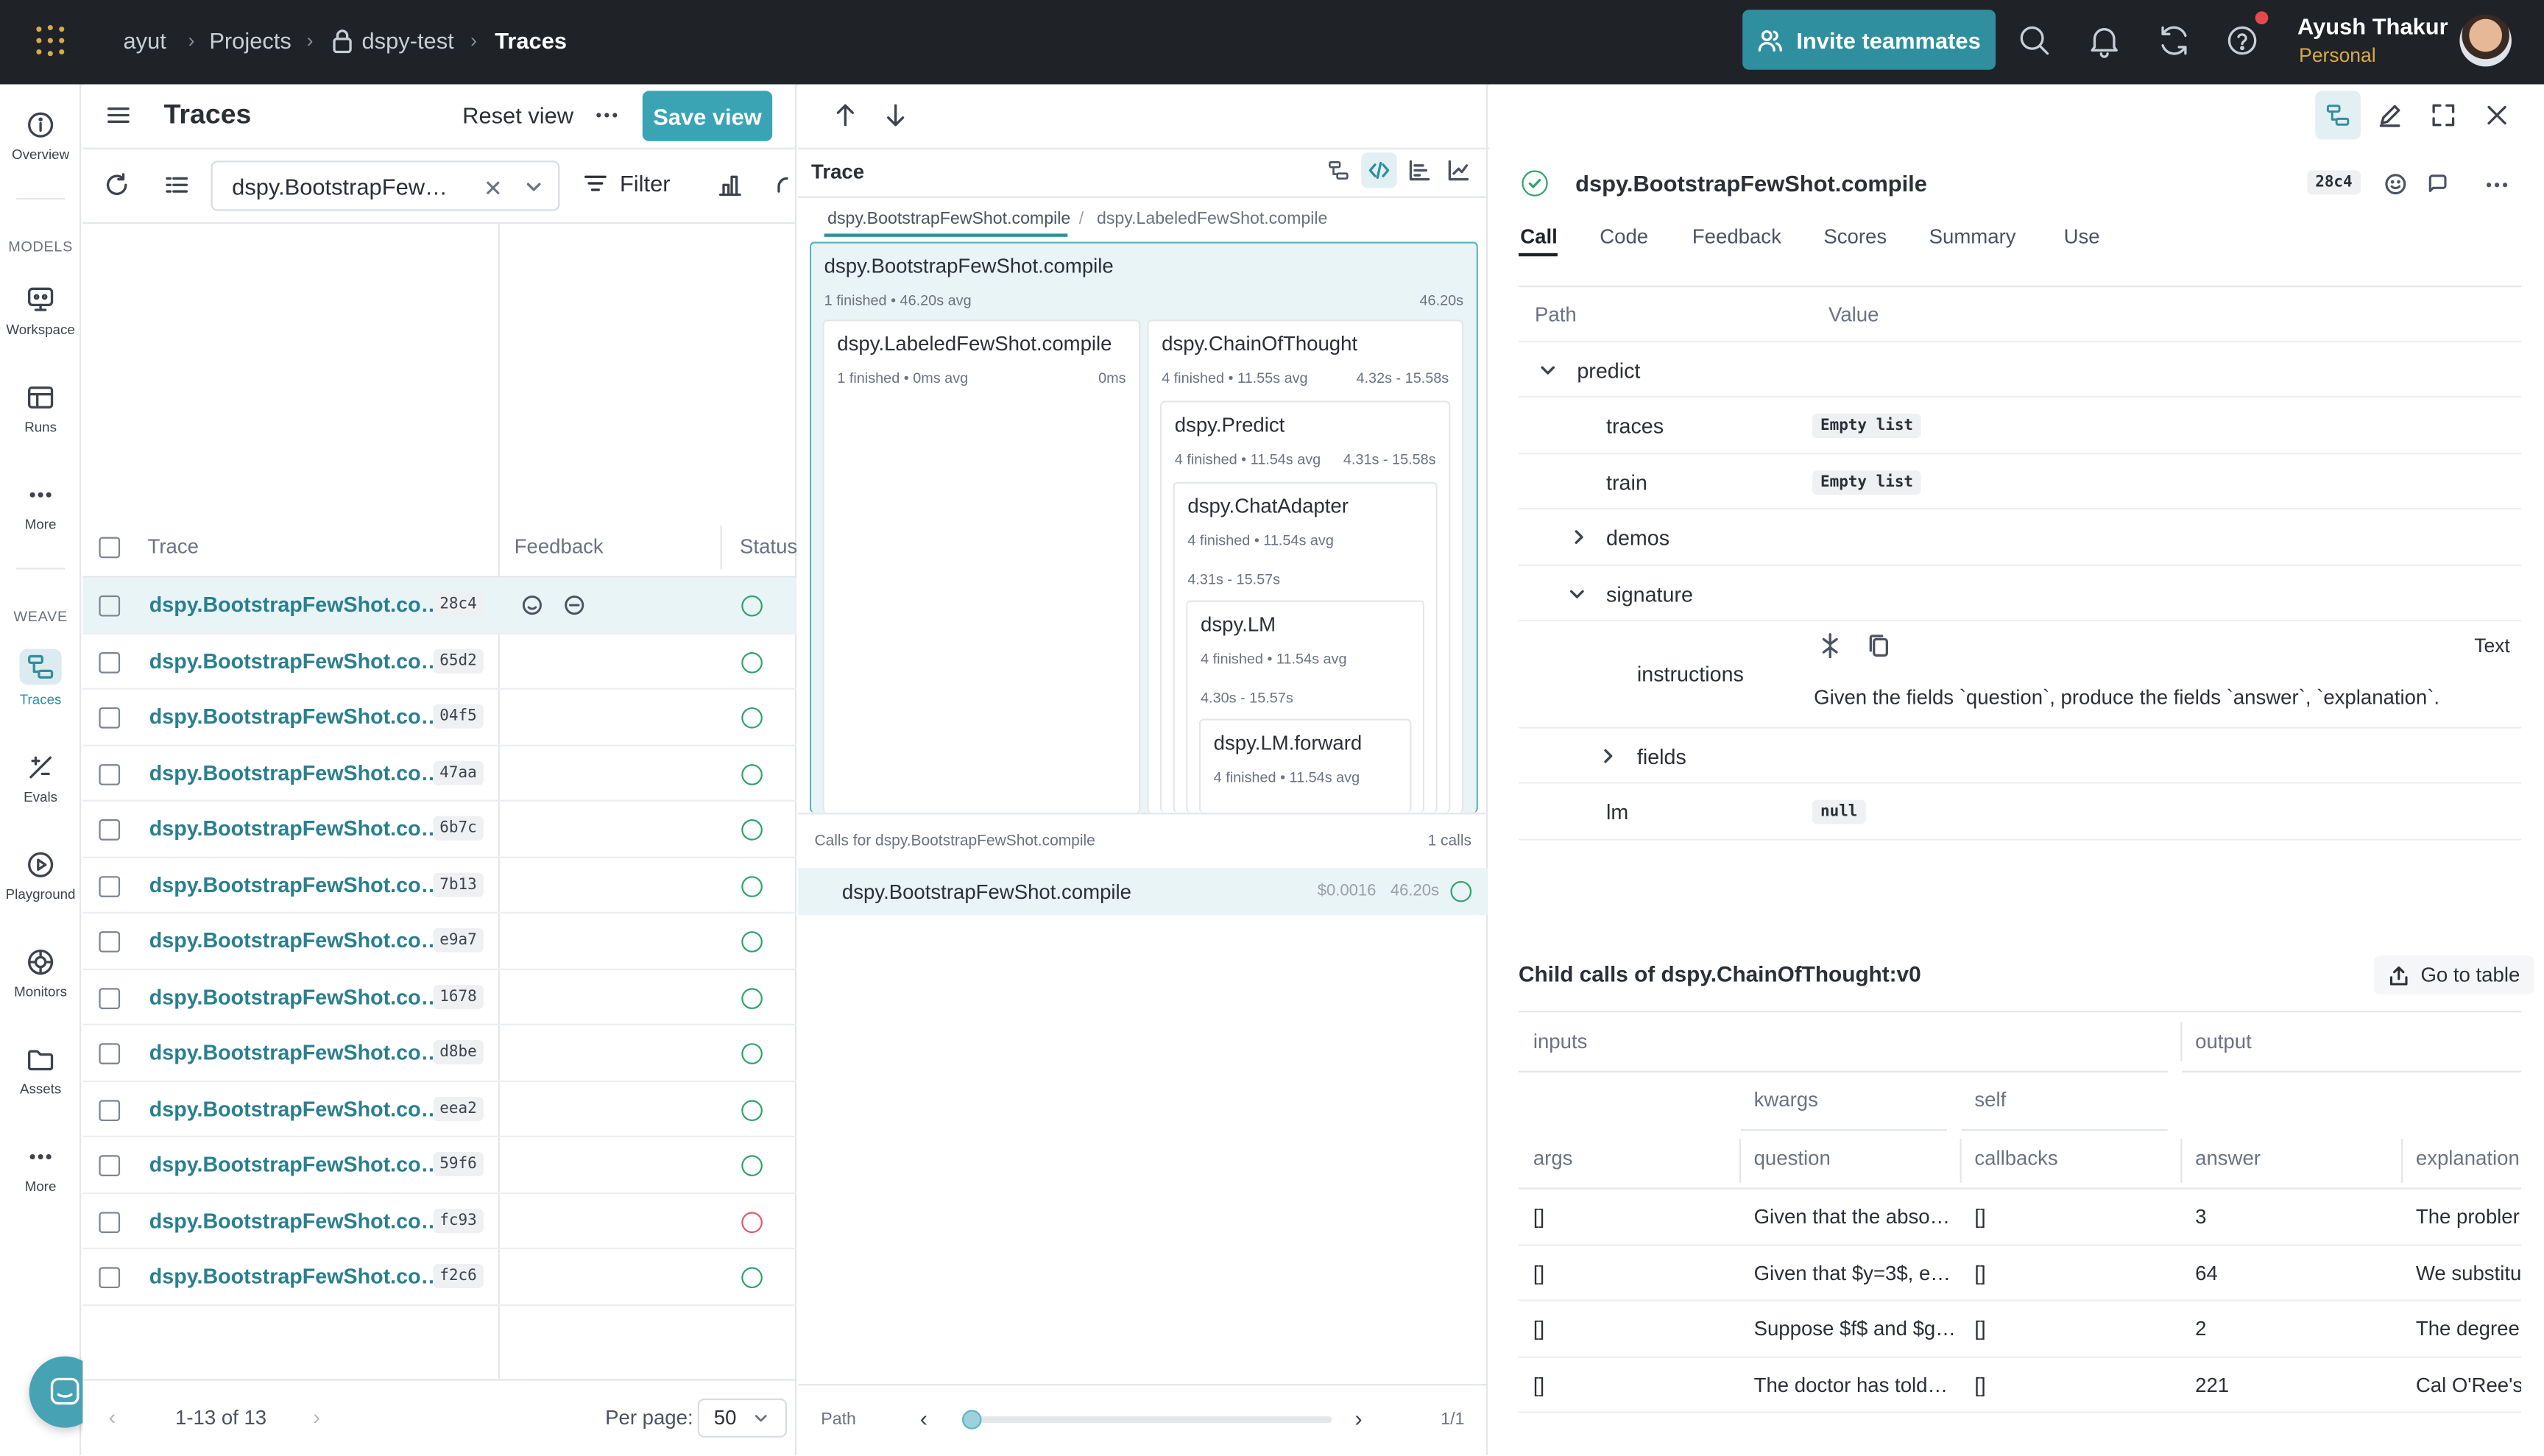 The height and width of the screenshot is (1456, 2544). I want to click on child-call-row: [] Suppose $f$ and $g… [] 2 The degree, so click(2020, 1329).